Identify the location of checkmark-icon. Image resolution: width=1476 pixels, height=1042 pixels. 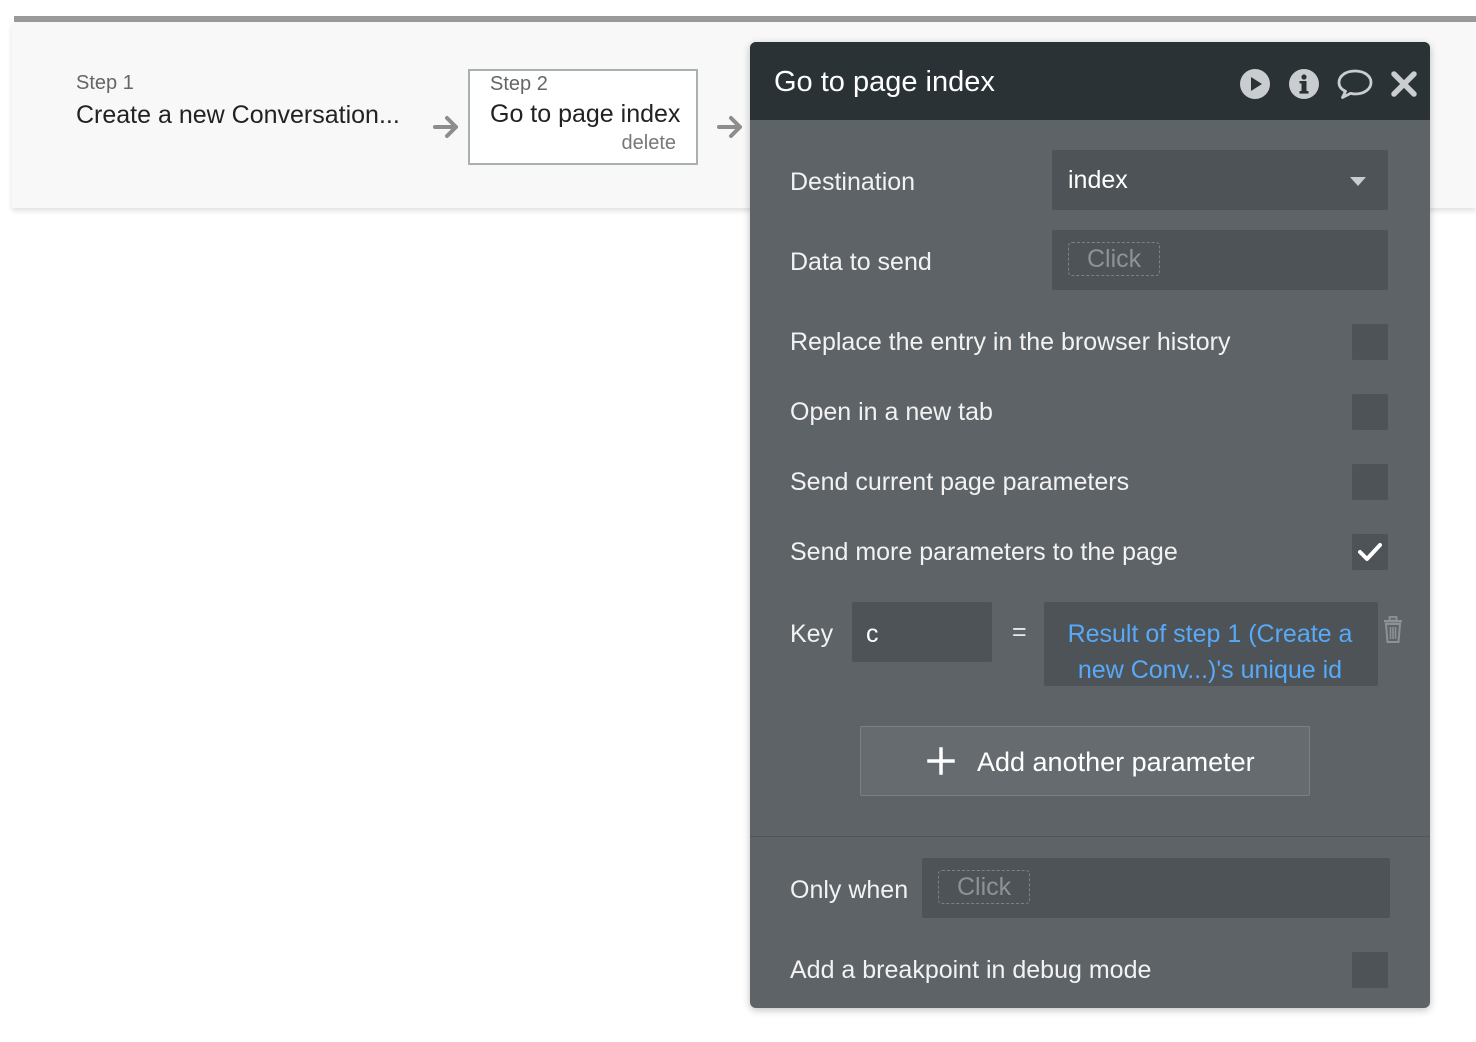
(1370, 552).